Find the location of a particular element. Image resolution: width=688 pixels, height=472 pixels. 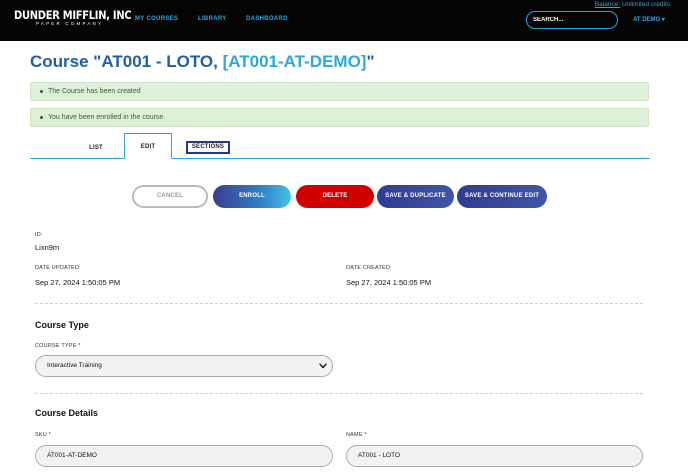

user-menu-dropdown: AT DEMO ▾ is located at coordinates (649, 19).